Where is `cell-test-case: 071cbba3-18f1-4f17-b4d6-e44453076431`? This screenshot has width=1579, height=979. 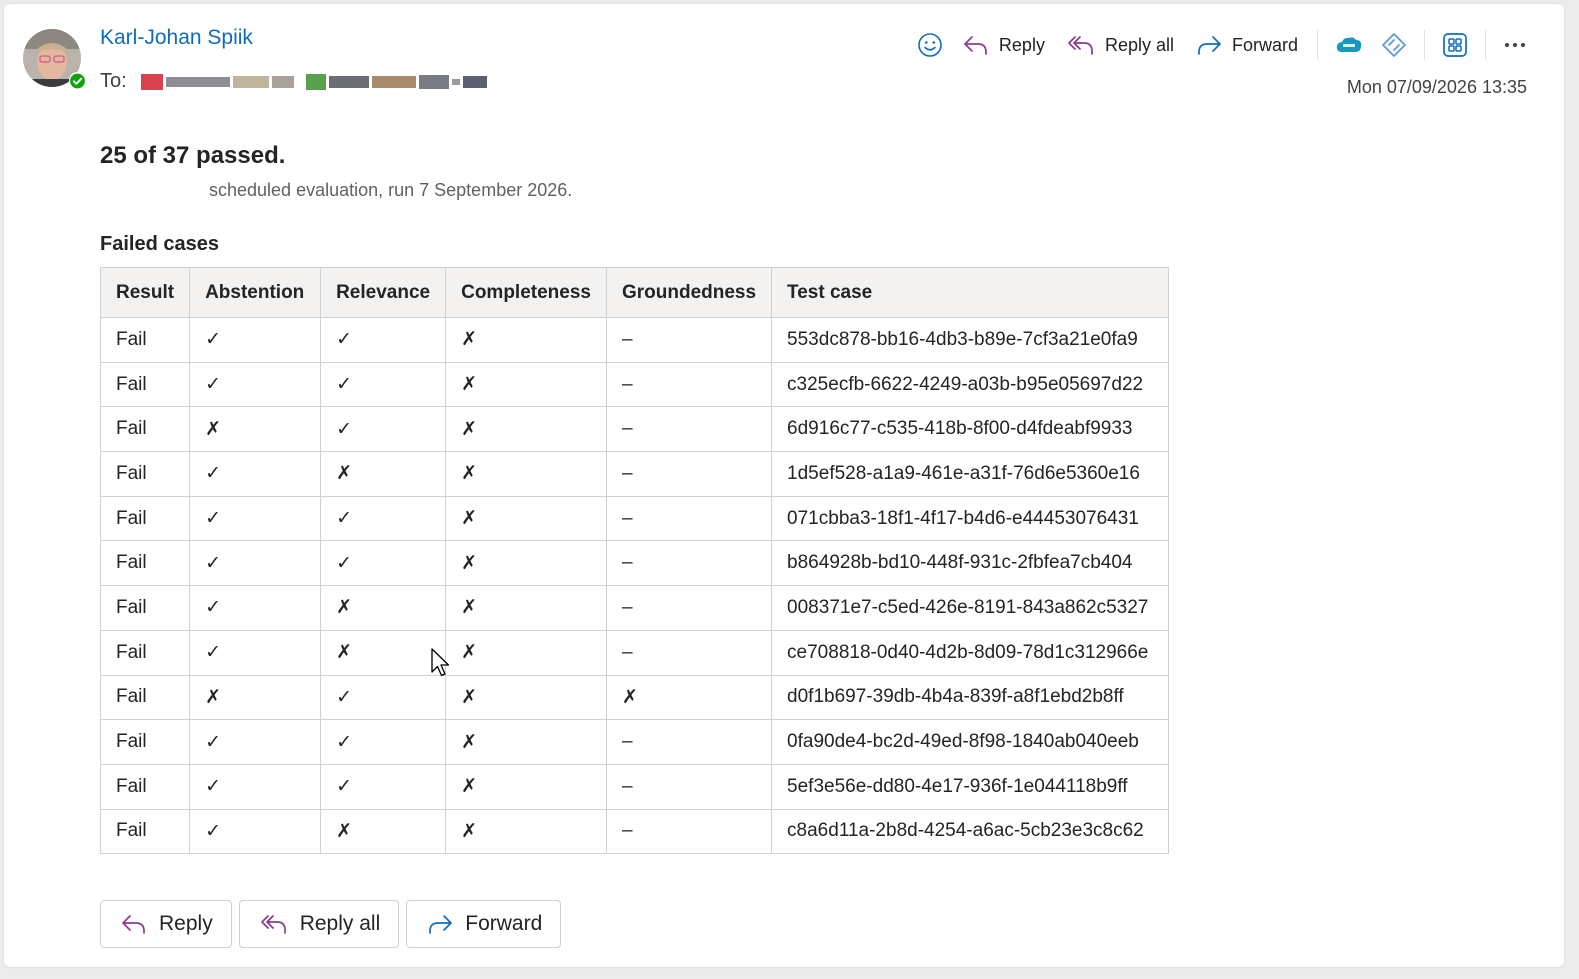
cell-test-case: 071cbba3-18f1-4f17-b4d6-e44453076431 is located at coordinates (970, 518).